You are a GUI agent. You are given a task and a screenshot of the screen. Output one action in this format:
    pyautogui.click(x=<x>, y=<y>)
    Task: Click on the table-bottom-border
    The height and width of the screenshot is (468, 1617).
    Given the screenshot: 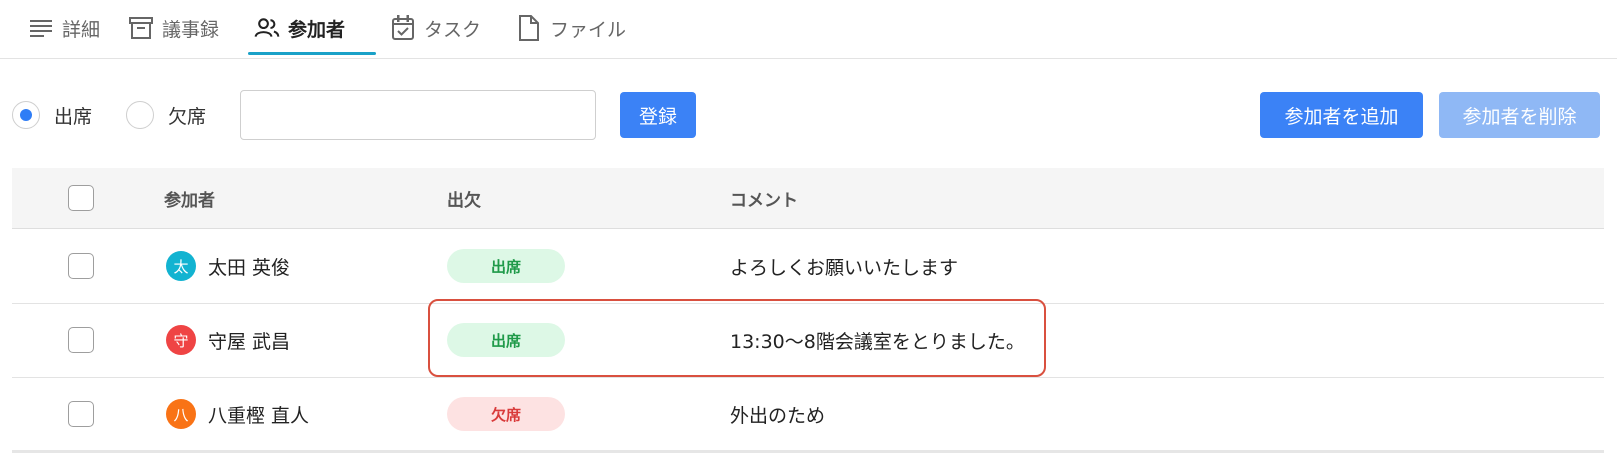 What is the action you would take?
    pyautogui.click(x=808, y=451)
    